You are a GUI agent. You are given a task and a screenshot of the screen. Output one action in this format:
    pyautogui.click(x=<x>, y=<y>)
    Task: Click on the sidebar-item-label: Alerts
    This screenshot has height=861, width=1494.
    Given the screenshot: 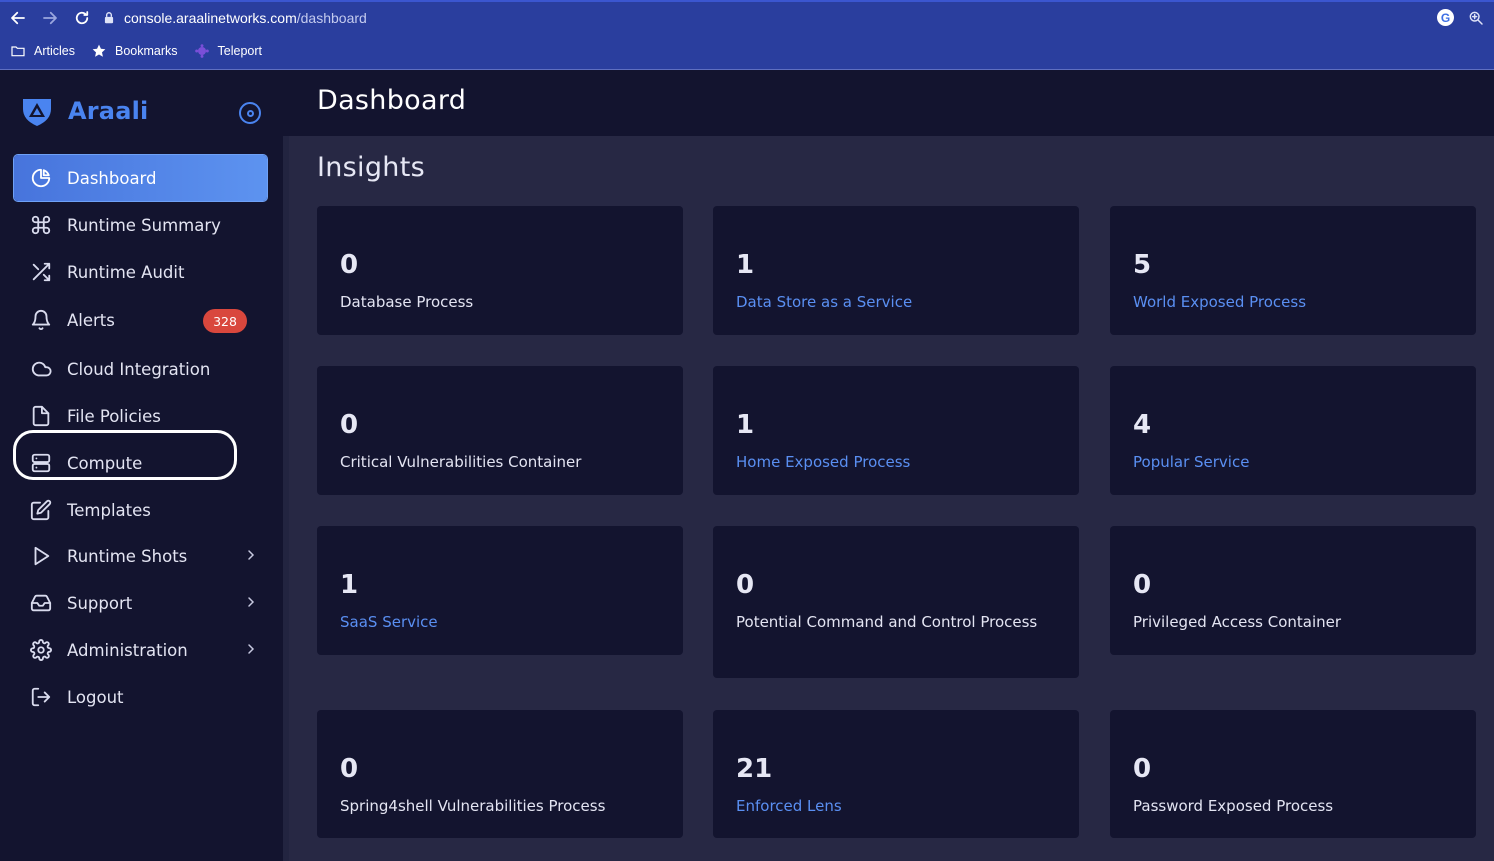 What is the action you would take?
    pyautogui.click(x=91, y=320)
    